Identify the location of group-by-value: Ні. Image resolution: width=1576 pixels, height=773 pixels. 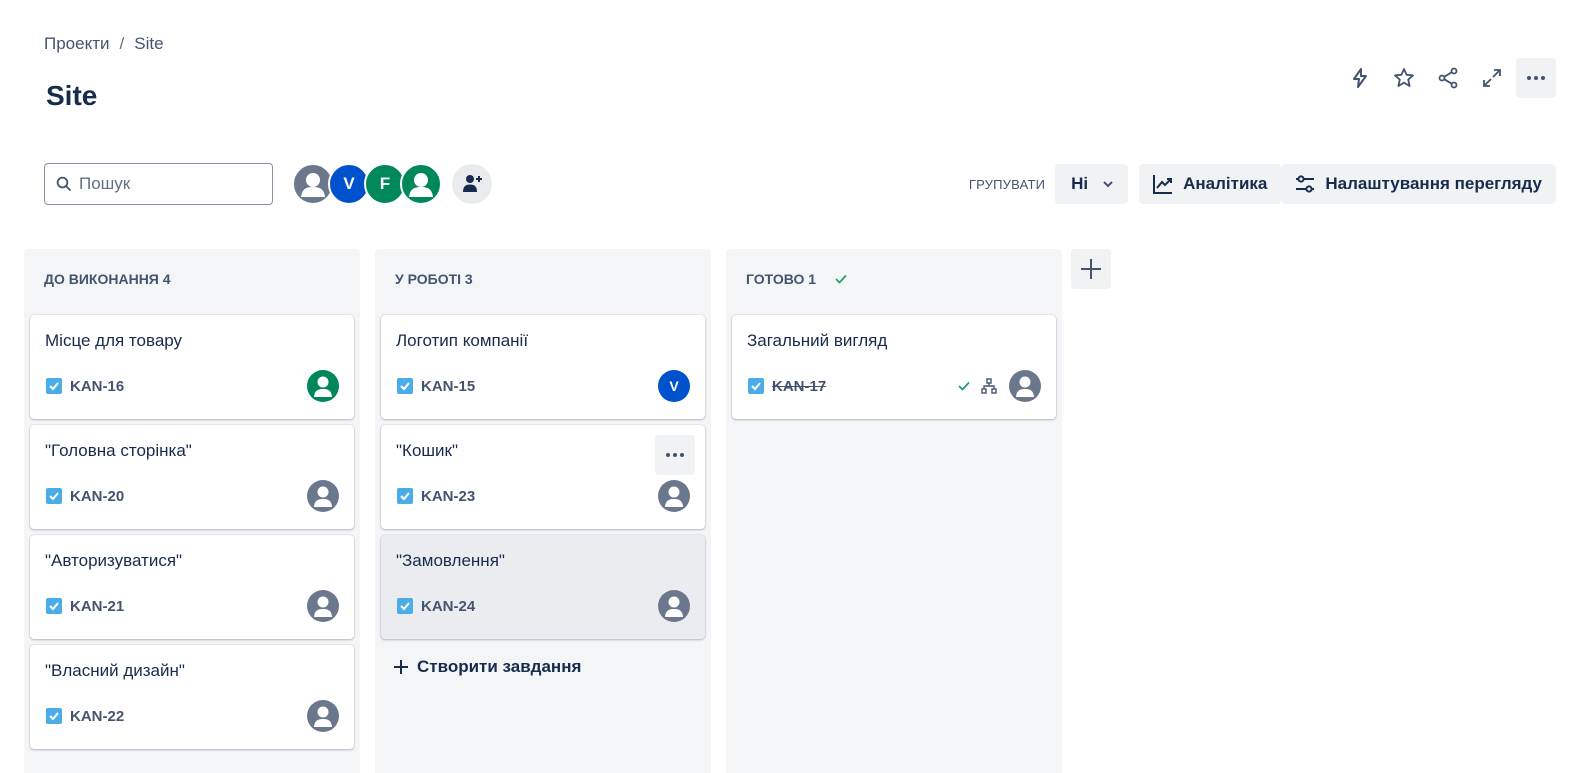
(1080, 183).